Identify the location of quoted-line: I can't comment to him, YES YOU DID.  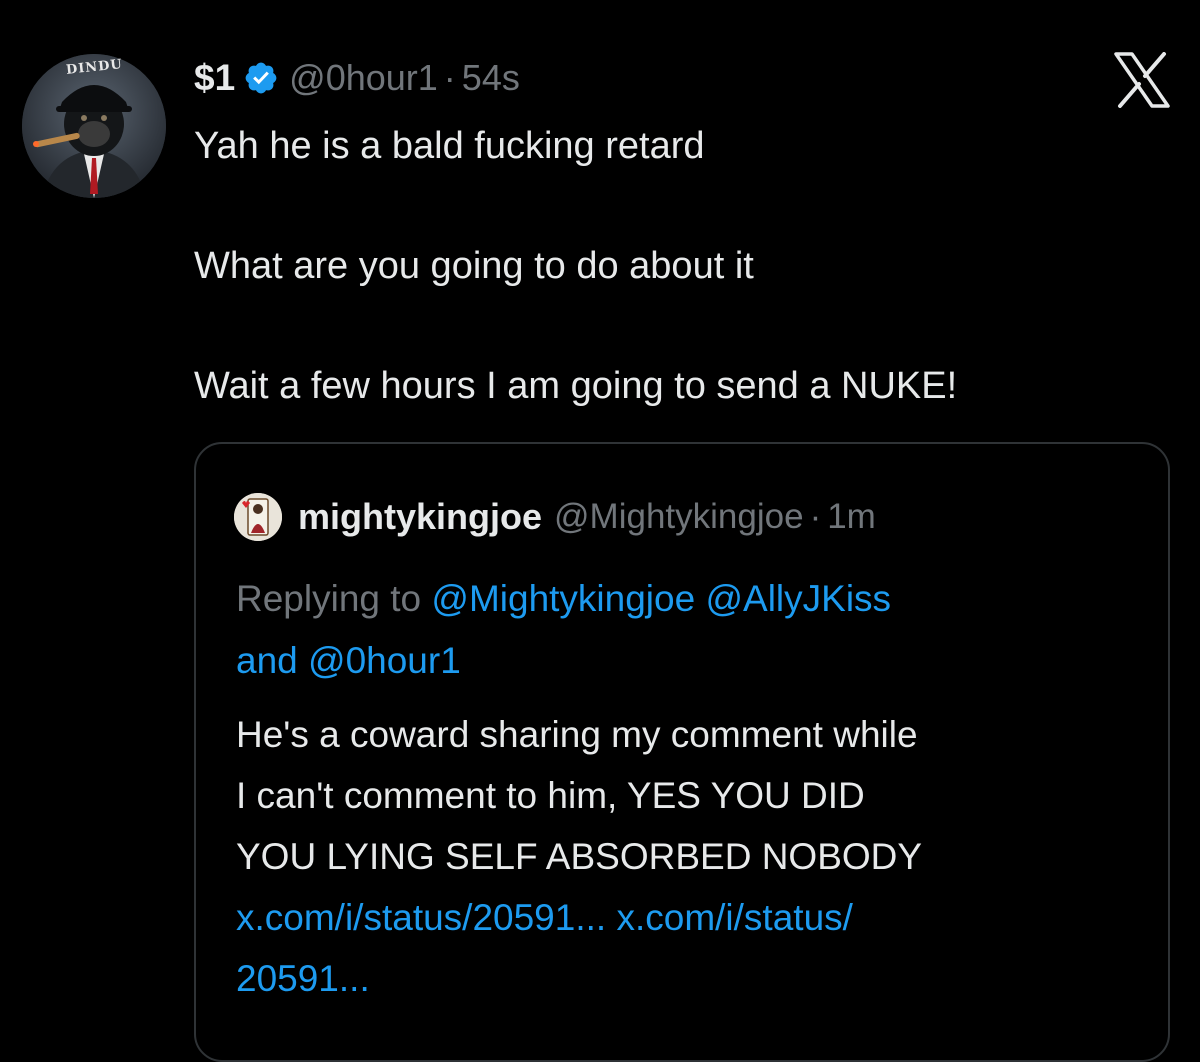
(550, 795).